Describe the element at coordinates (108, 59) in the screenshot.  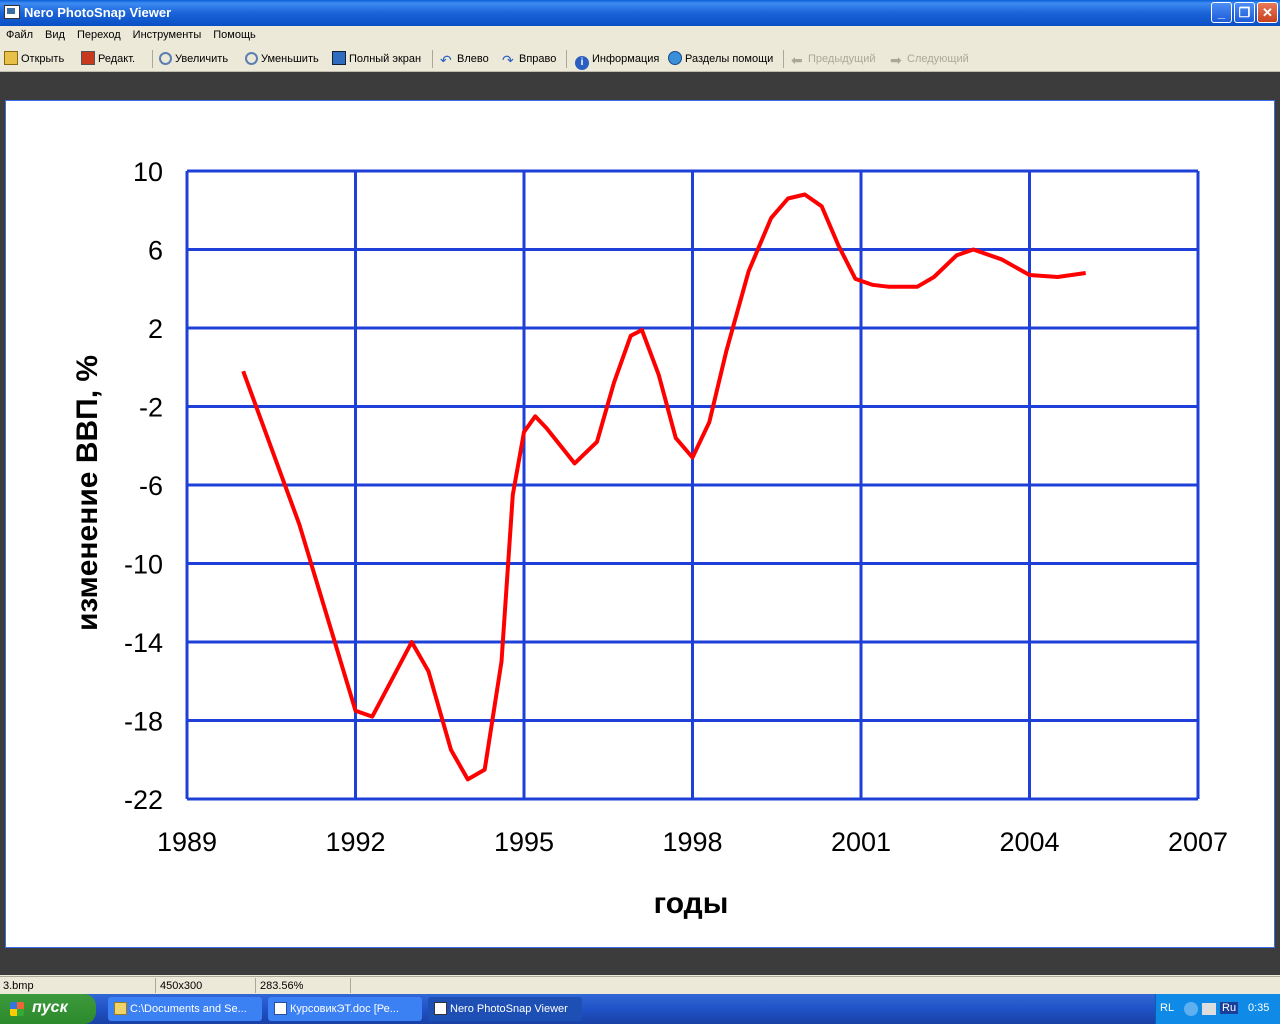
I see `edit-button: Редакт.` at that location.